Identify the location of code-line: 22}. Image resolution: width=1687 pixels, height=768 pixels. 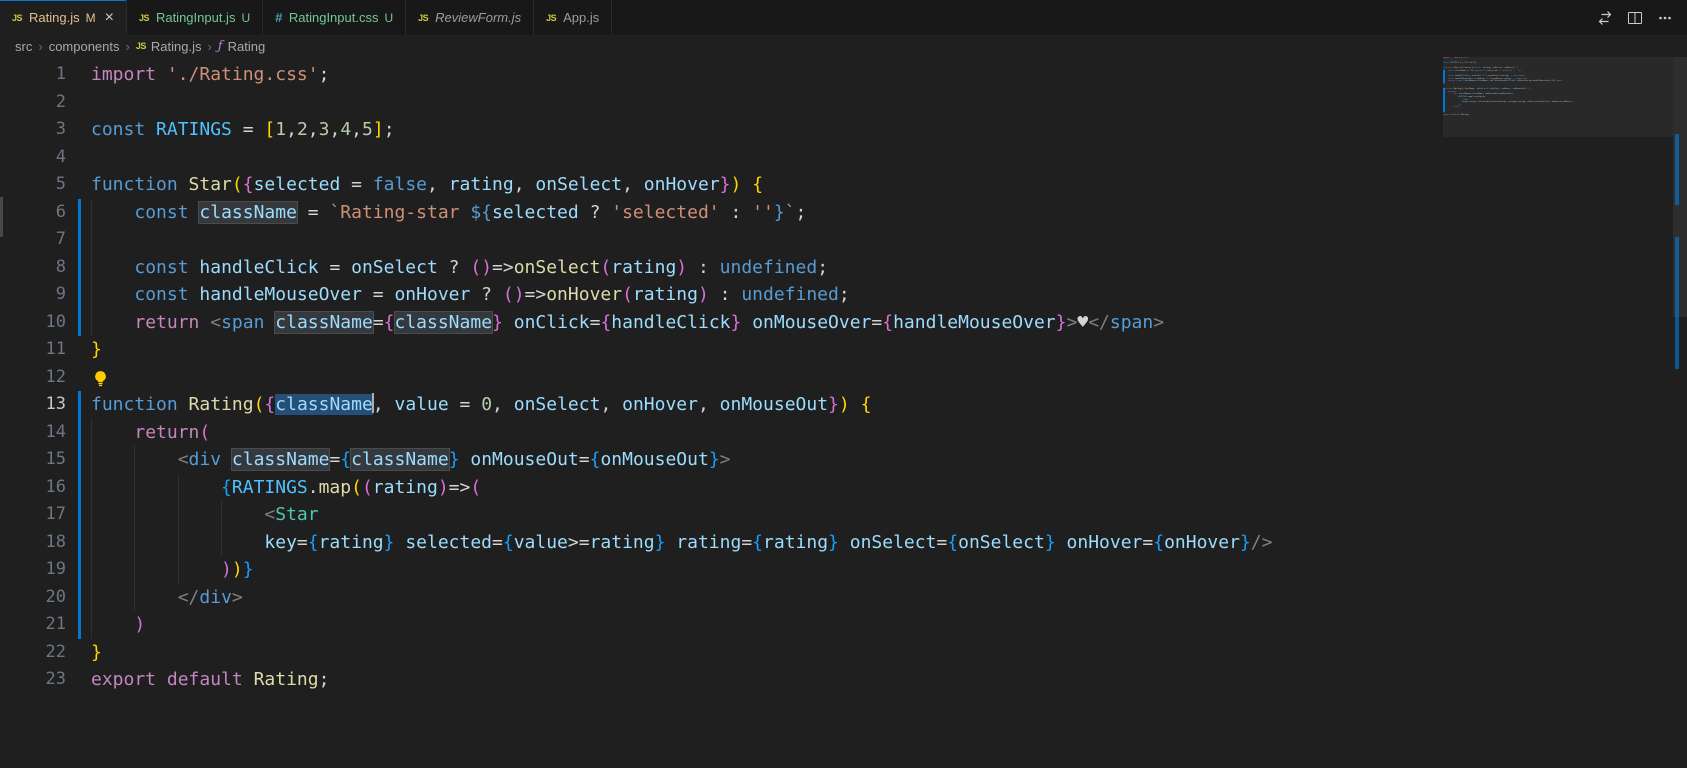
(843, 653).